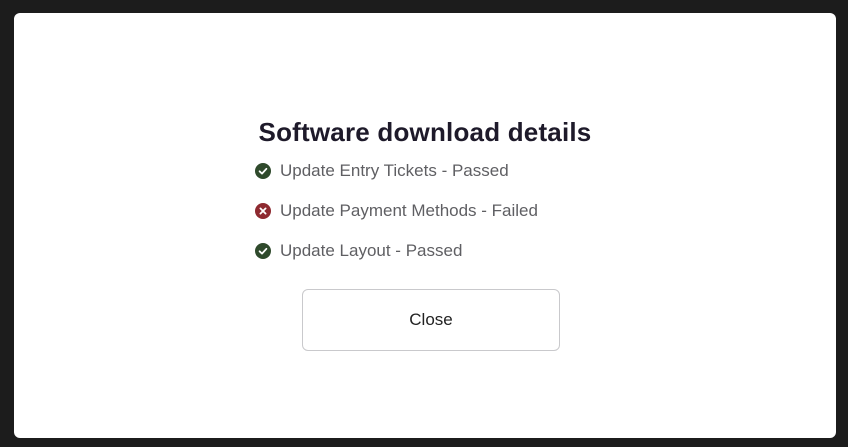 This screenshot has width=848, height=447. I want to click on close-button: Close, so click(431, 320).